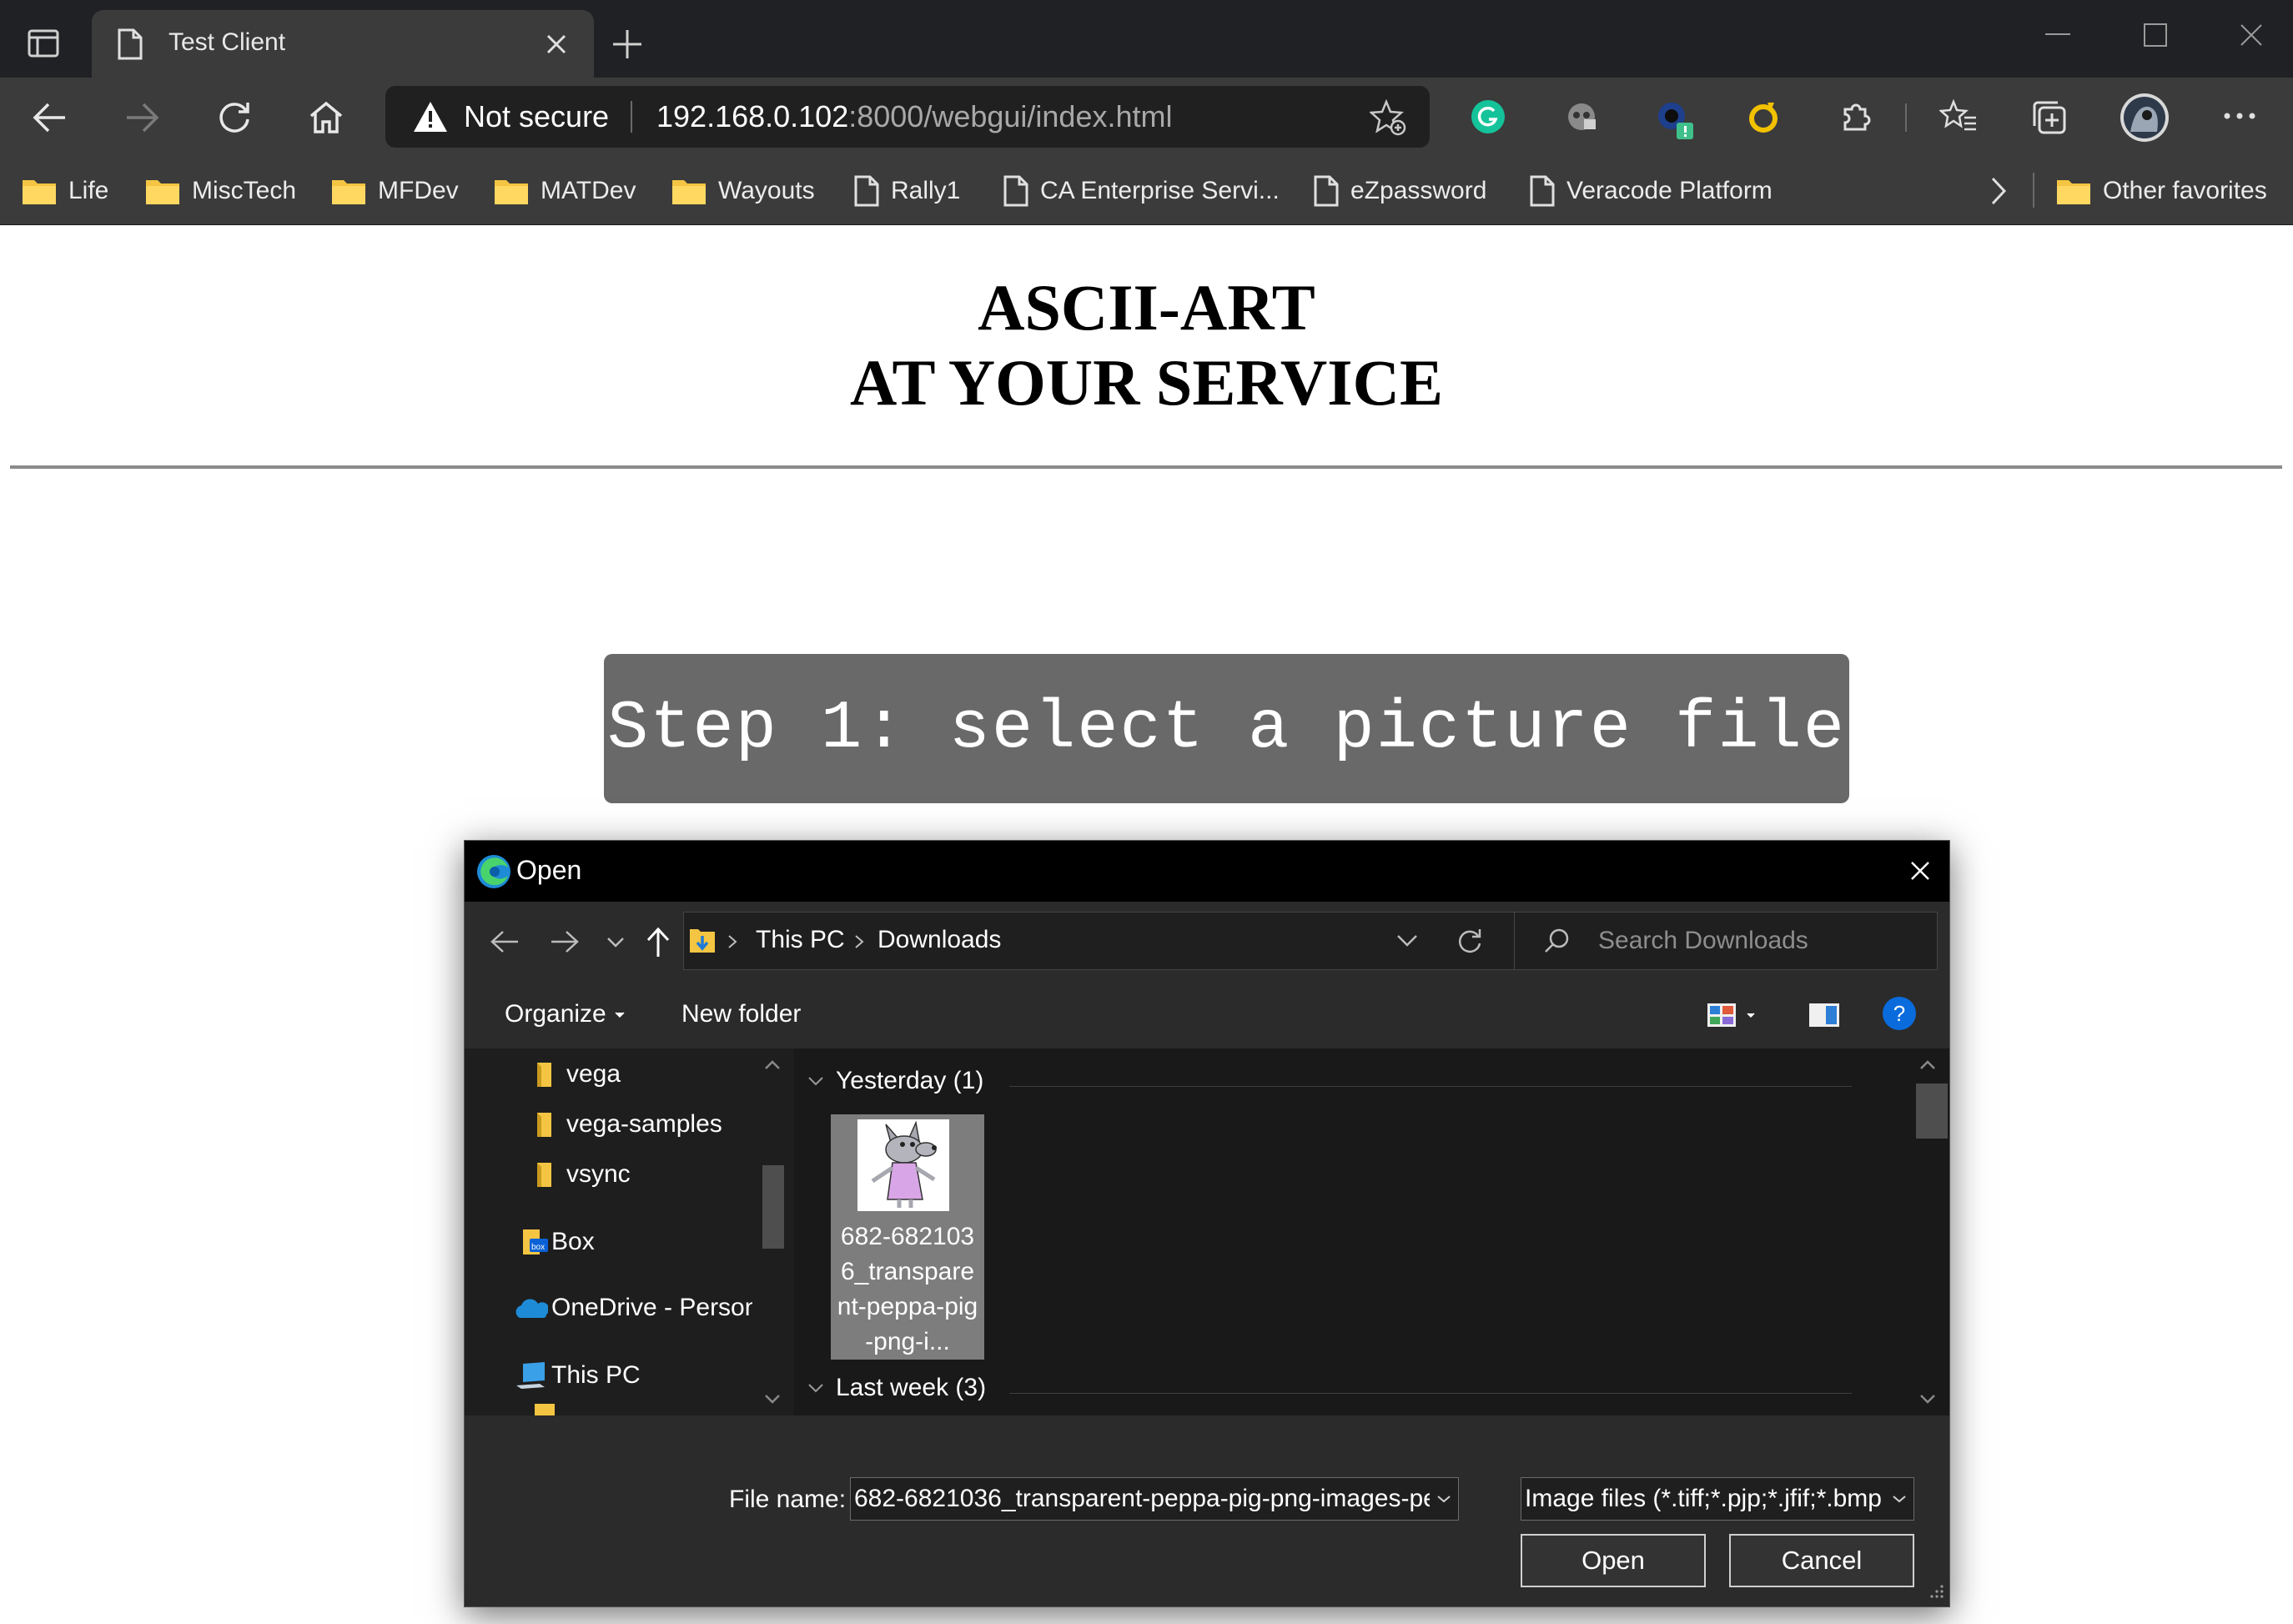 This screenshot has height=1624, width=2293. I want to click on dialog-back-icon, so click(505, 942).